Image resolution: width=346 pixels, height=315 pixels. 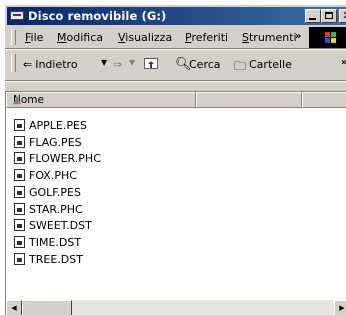 What do you see at coordinates (343, 62) in the screenshot?
I see `toolbar-overflow-chevron: »` at bounding box center [343, 62].